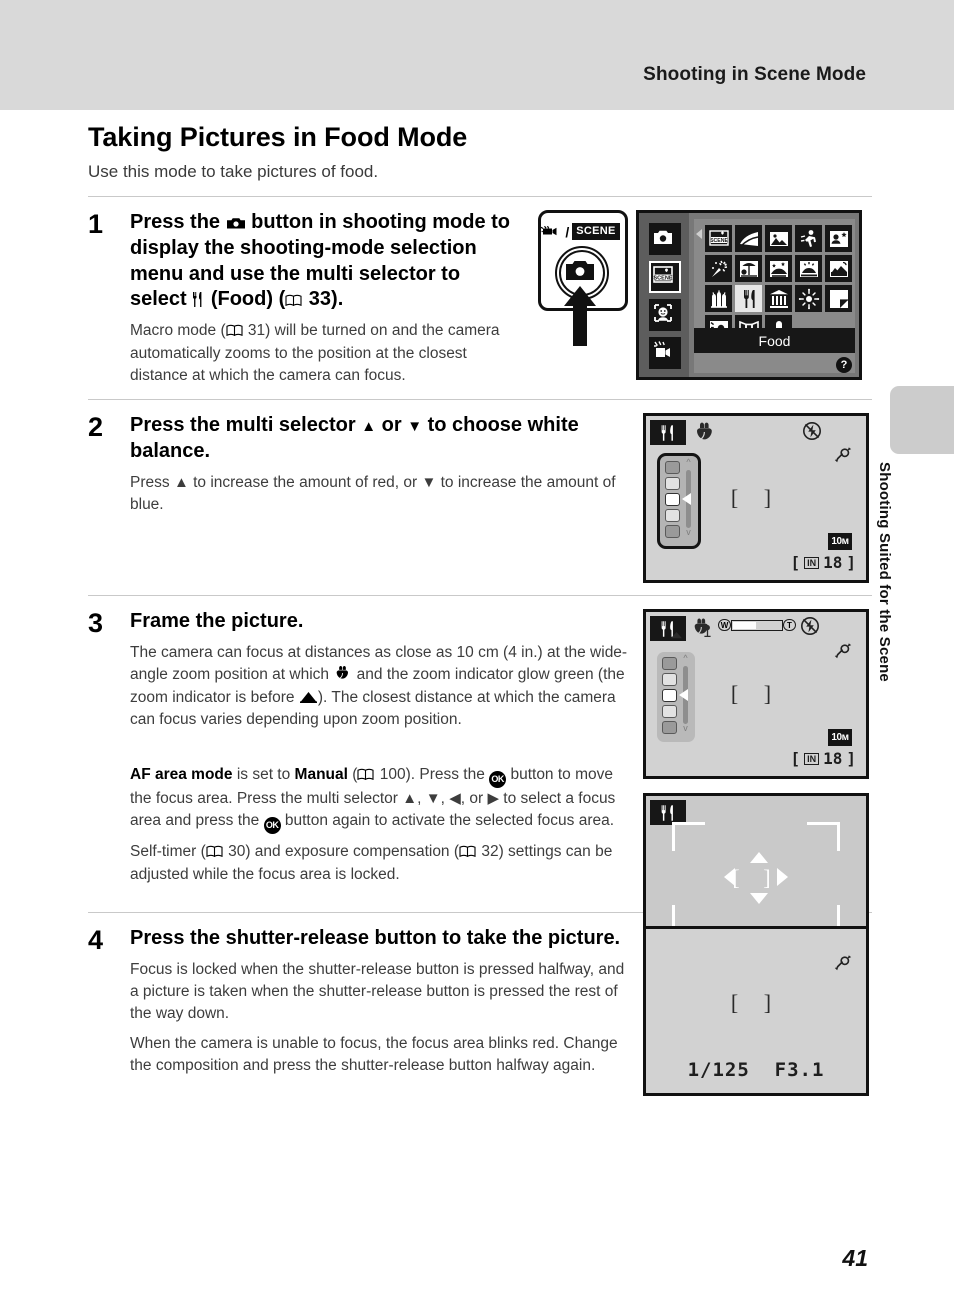 This screenshot has width=954, height=1314. I want to click on chapter-tab-label: Shooting Suited for the Scene, so click(884, 572).